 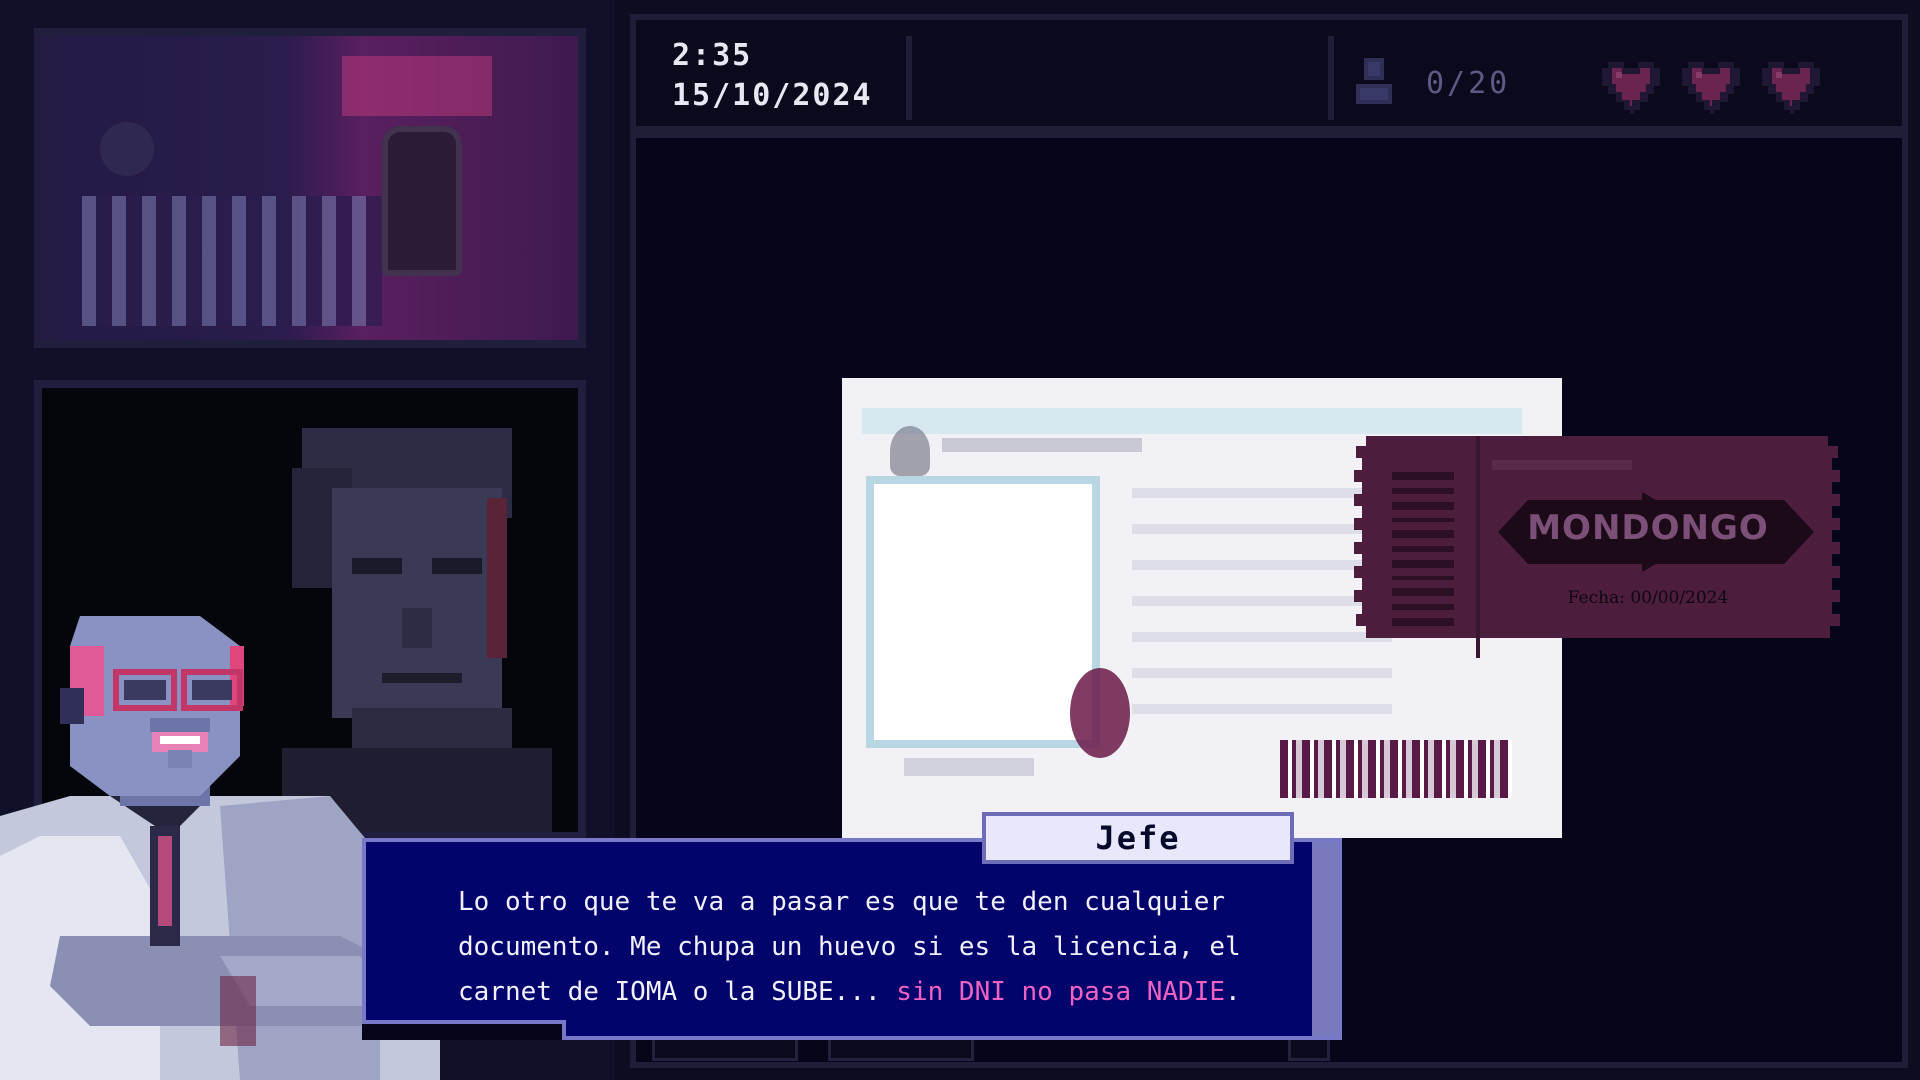 What do you see at coordinates (1138, 838) in the screenshot?
I see `speaker-name-tag: Jefe` at bounding box center [1138, 838].